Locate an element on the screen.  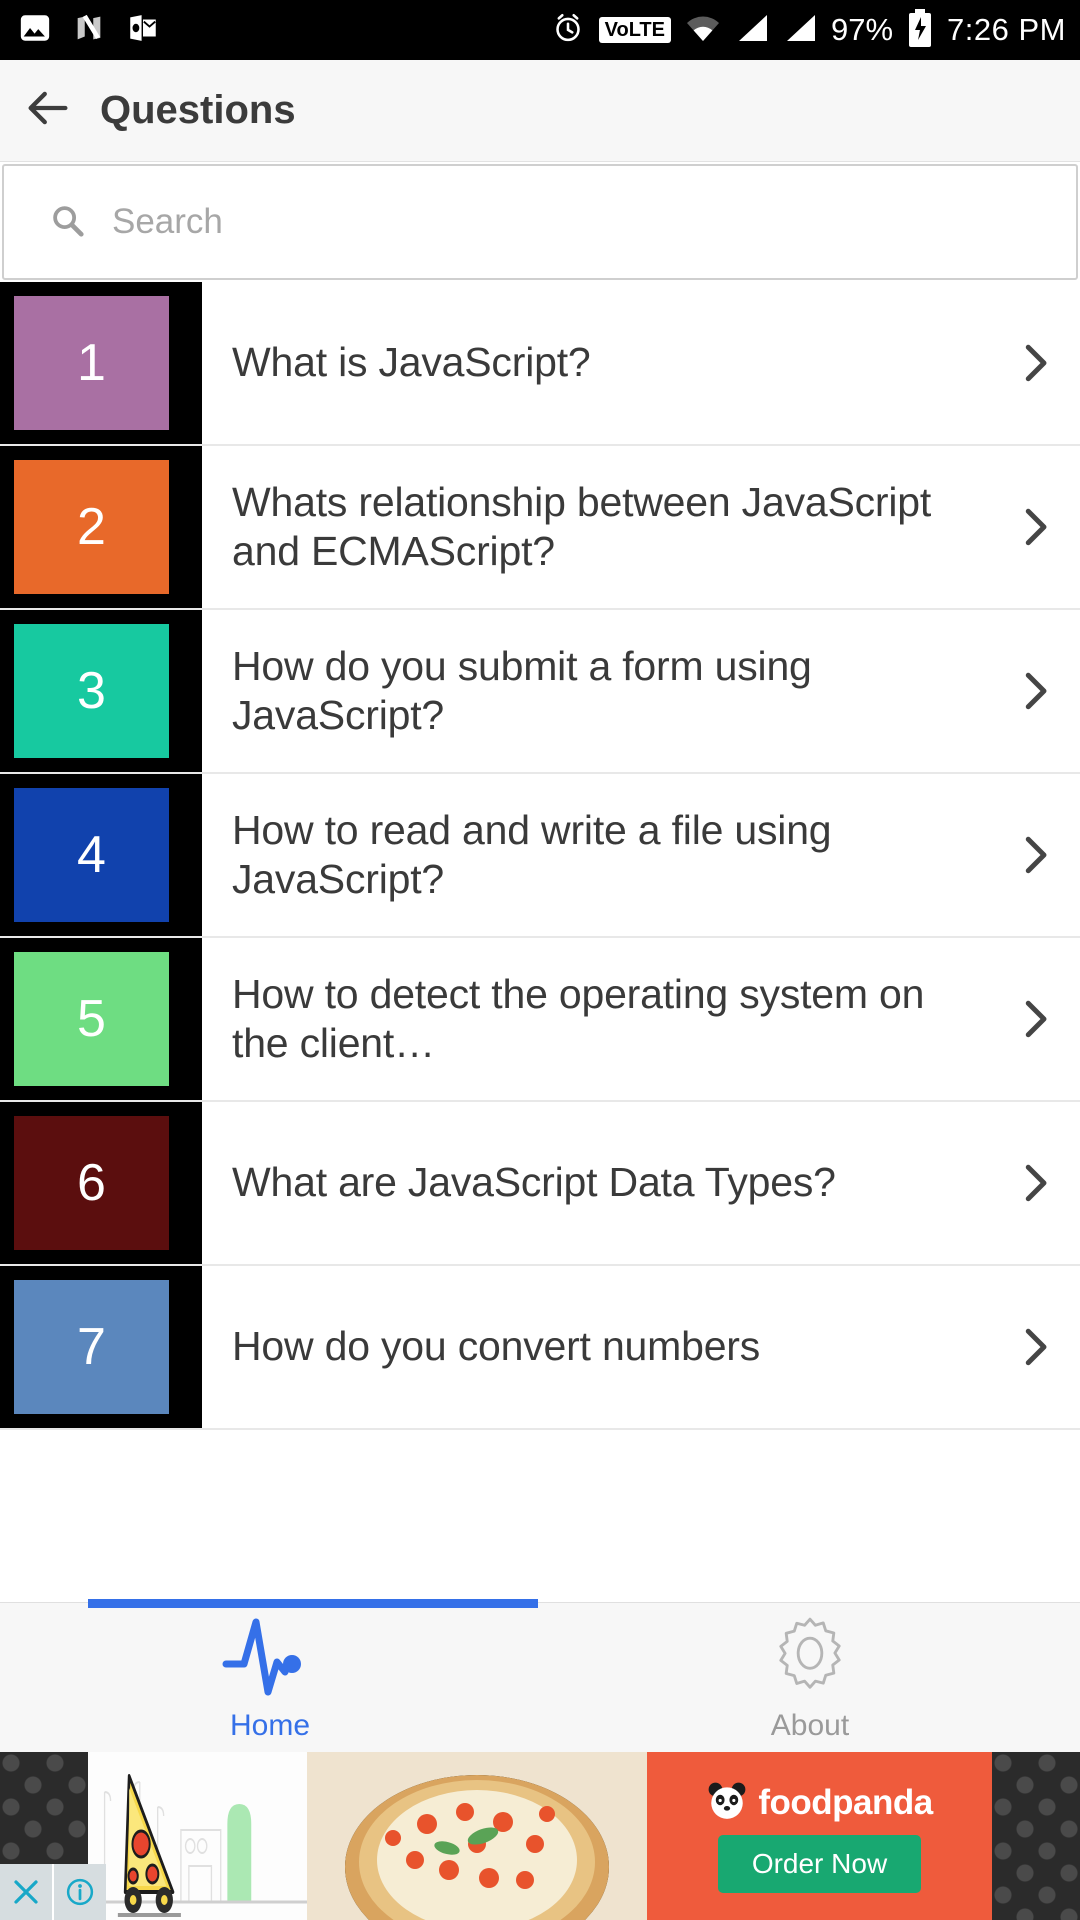
ad-brand-panel: foodpanda Order Now is located at coordinates (819, 1836).